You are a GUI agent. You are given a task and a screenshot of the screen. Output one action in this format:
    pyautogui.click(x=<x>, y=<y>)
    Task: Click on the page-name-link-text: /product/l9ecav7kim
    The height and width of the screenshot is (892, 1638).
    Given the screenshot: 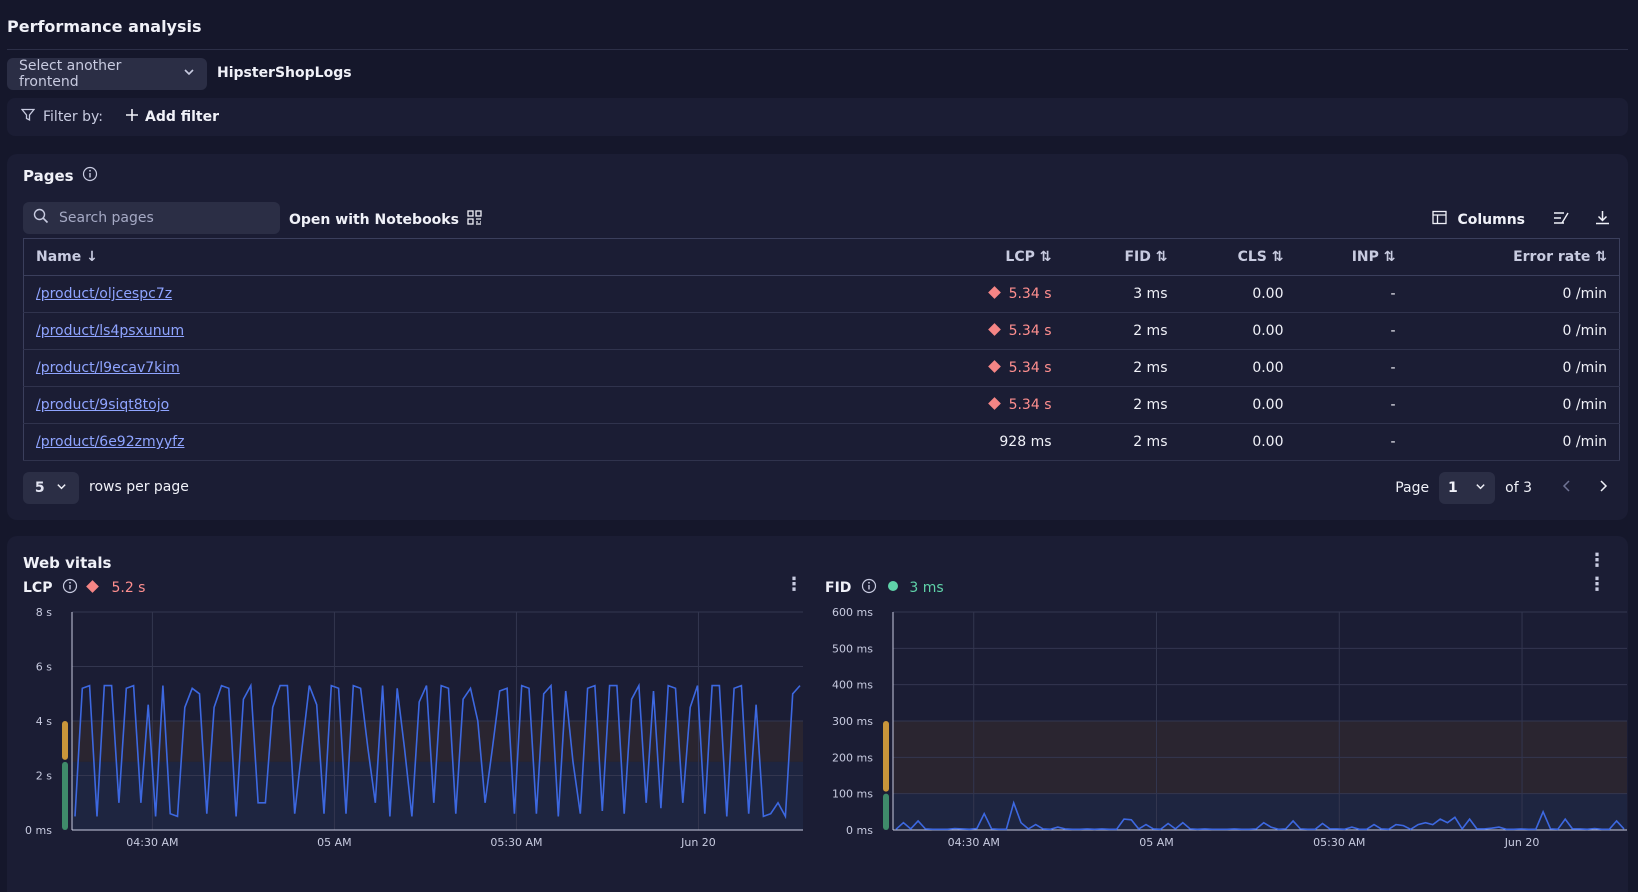 What is the action you would take?
    pyautogui.click(x=108, y=368)
    